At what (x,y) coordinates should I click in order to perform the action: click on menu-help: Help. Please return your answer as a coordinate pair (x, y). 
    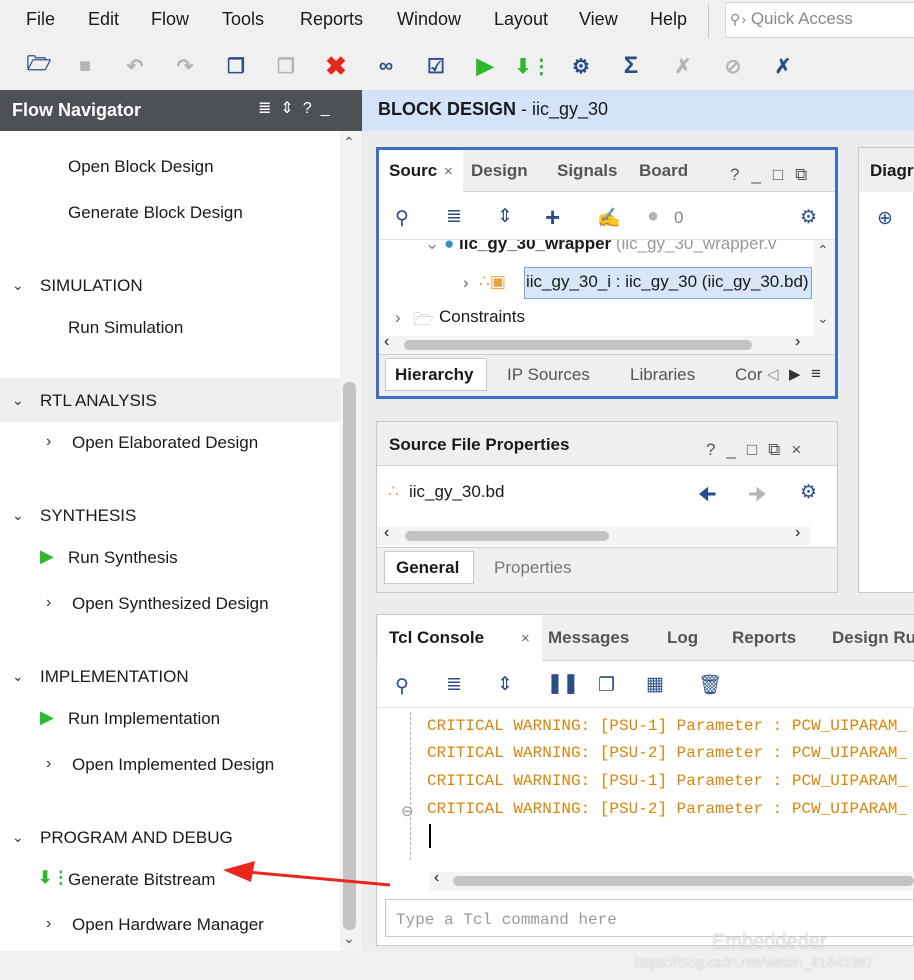
    Looking at the image, I should click on (668, 19).